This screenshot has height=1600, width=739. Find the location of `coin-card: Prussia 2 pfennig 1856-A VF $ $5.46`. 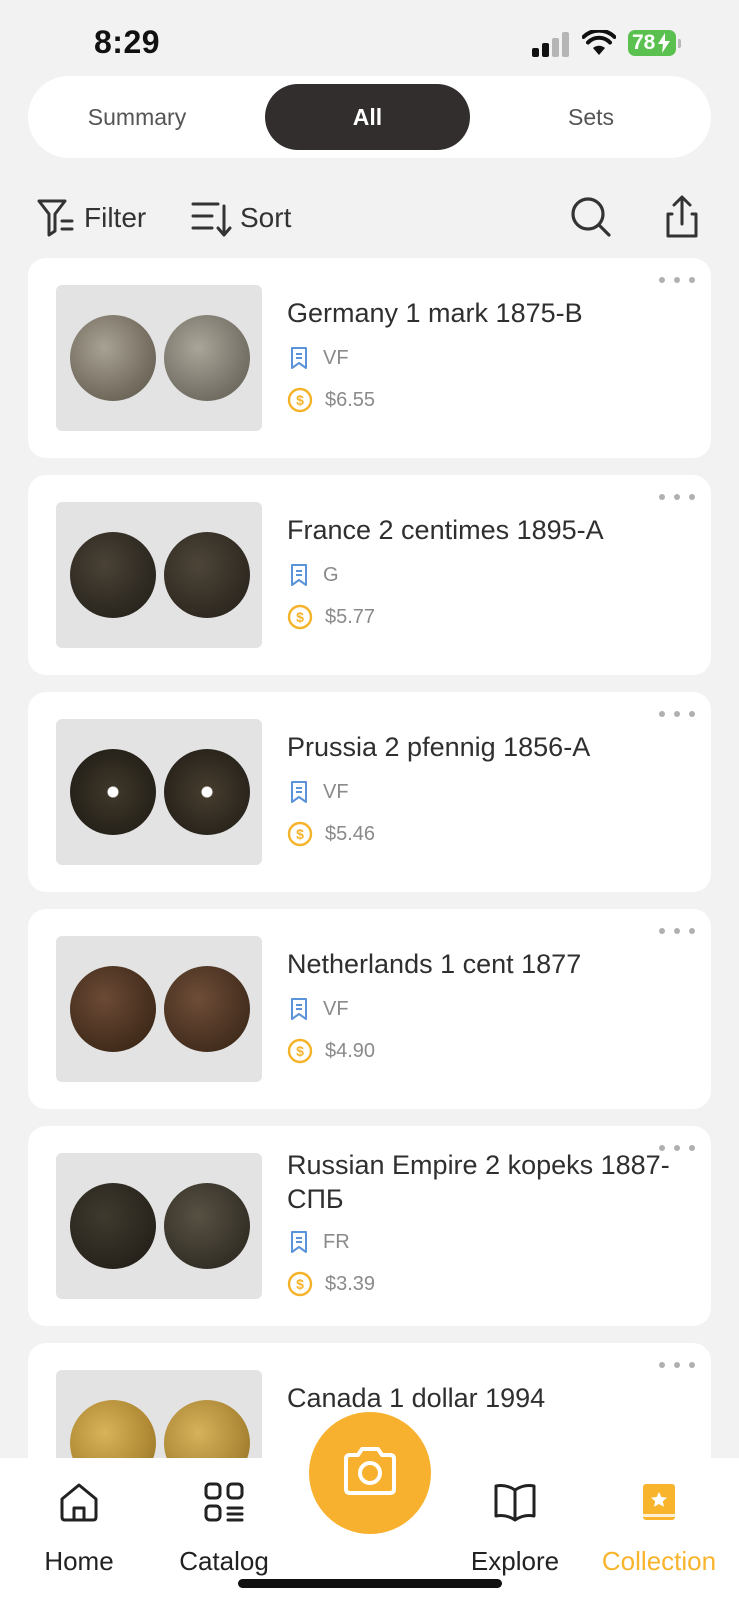

coin-card: Prussia 2 pfennig 1856-A VF $ $5.46 is located at coordinates (369, 792).